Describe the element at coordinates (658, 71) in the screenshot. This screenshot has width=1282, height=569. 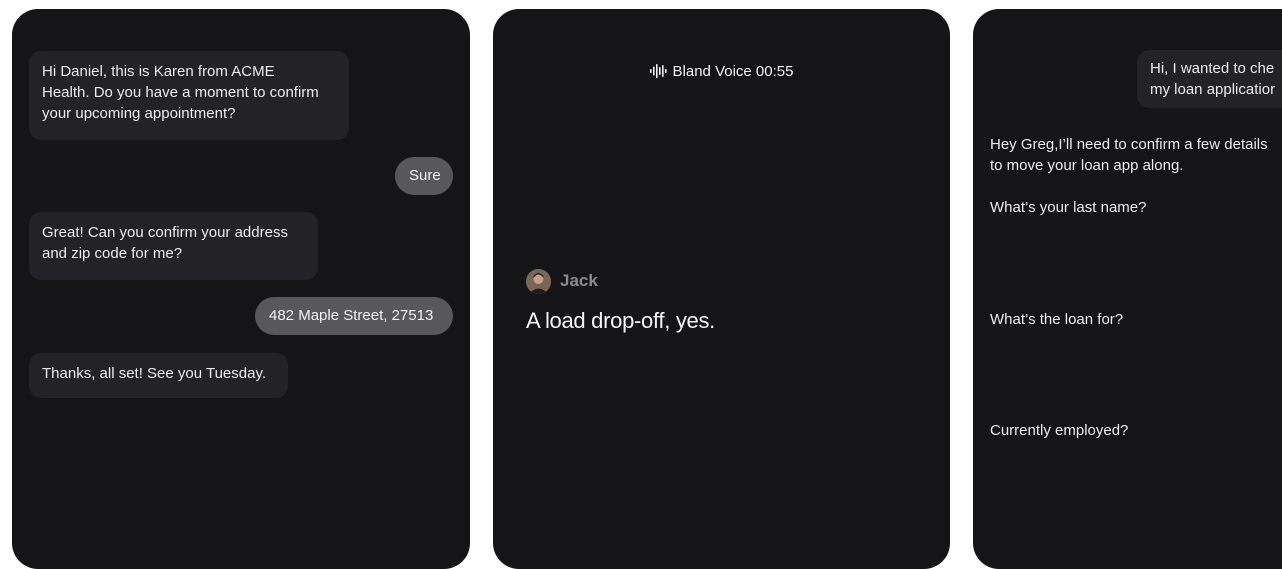
I see `audio-waveform-icon` at that location.